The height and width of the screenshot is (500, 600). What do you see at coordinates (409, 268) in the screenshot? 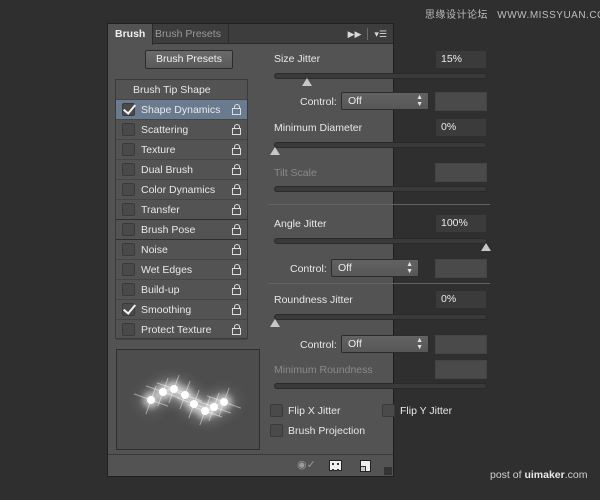
I see `select-arrows-icon: ▲ ▼` at bounding box center [409, 268].